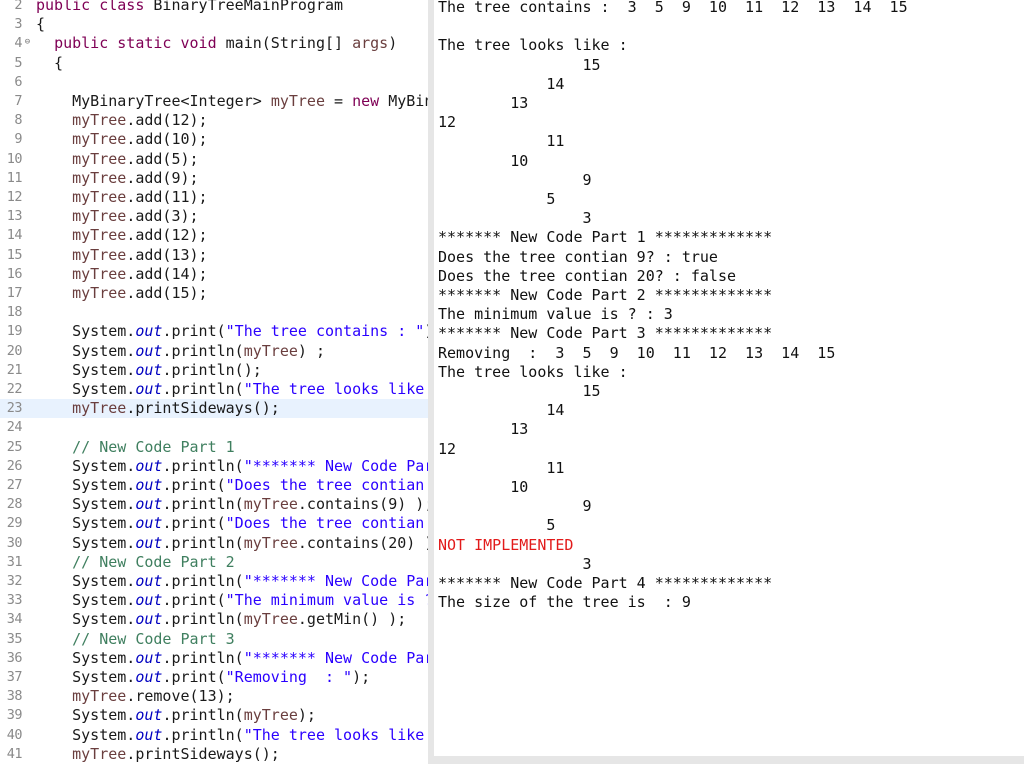 Image resolution: width=1024 pixels, height=764 pixels. What do you see at coordinates (214, 754) in the screenshot?
I see `code-line: 41 myTree.printSideways();` at bounding box center [214, 754].